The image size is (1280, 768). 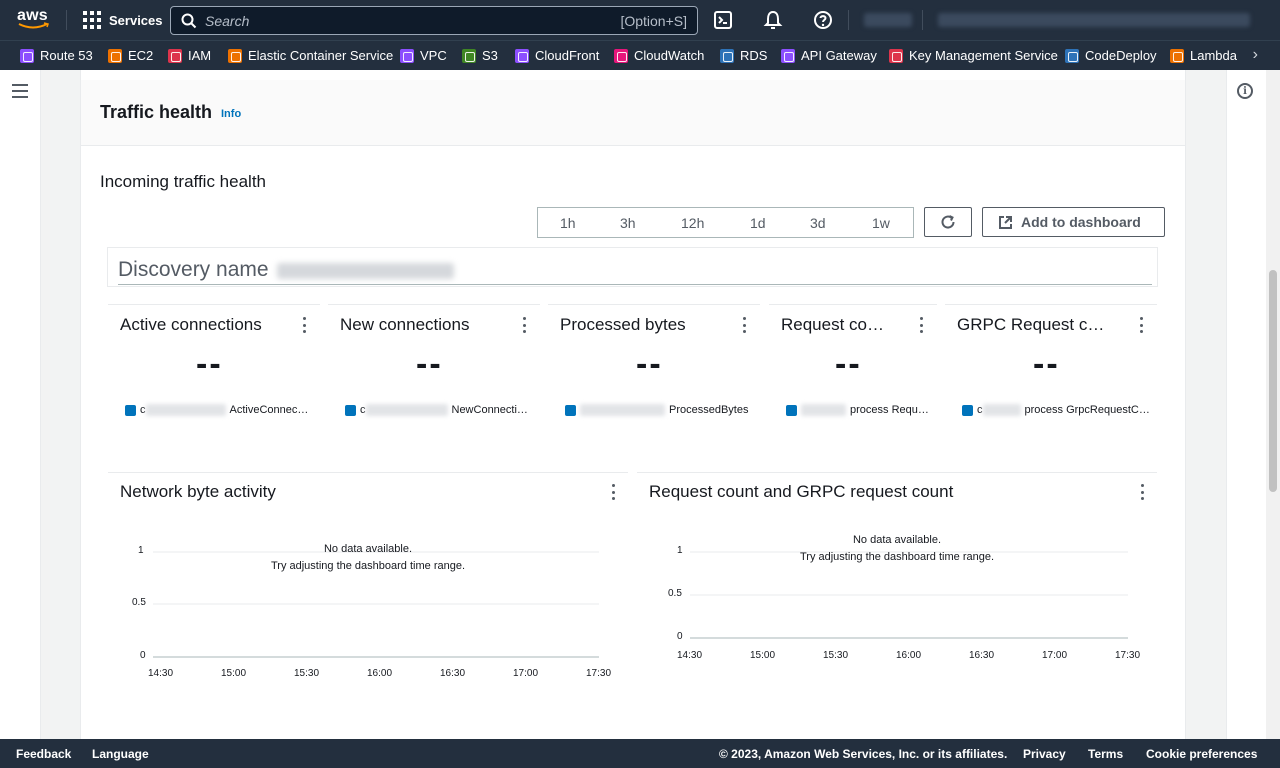 What do you see at coordinates (1094, 20) in the screenshot?
I see `account-menu` at bounding box center [1094, 20].